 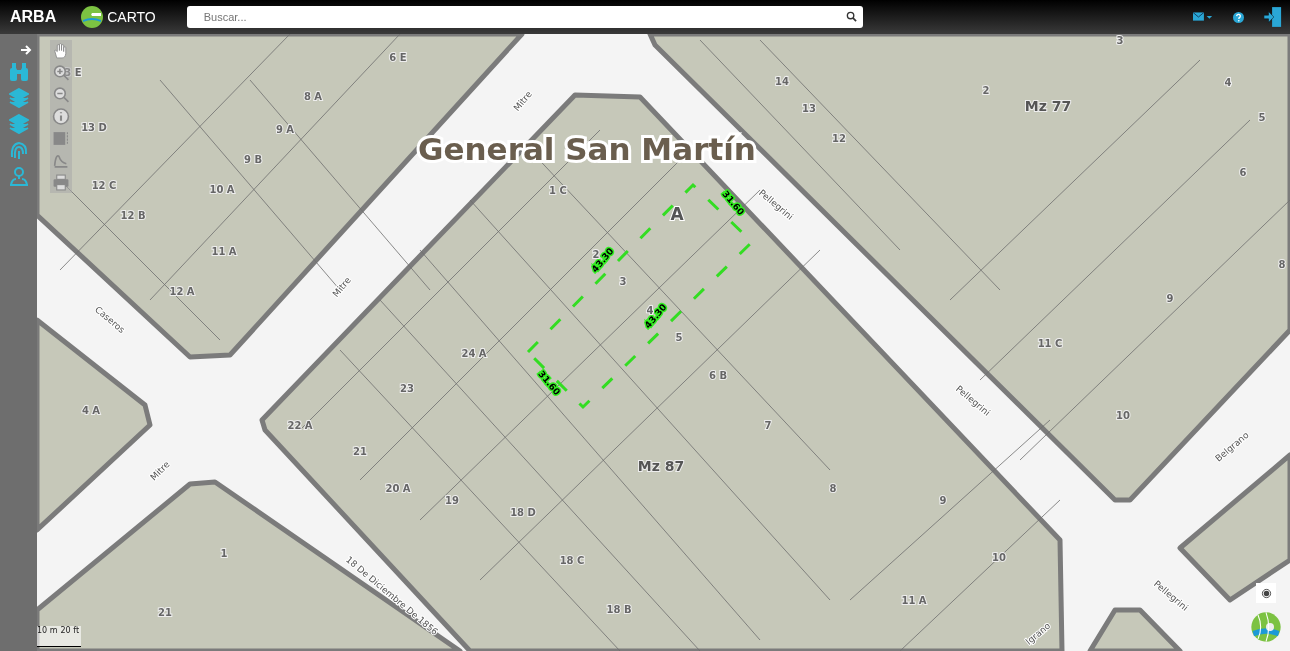 What do you see at coordinates (1050, 343) in the screenshot?
I see `lot-label: 11 C` at bounding box center [1050, 343].